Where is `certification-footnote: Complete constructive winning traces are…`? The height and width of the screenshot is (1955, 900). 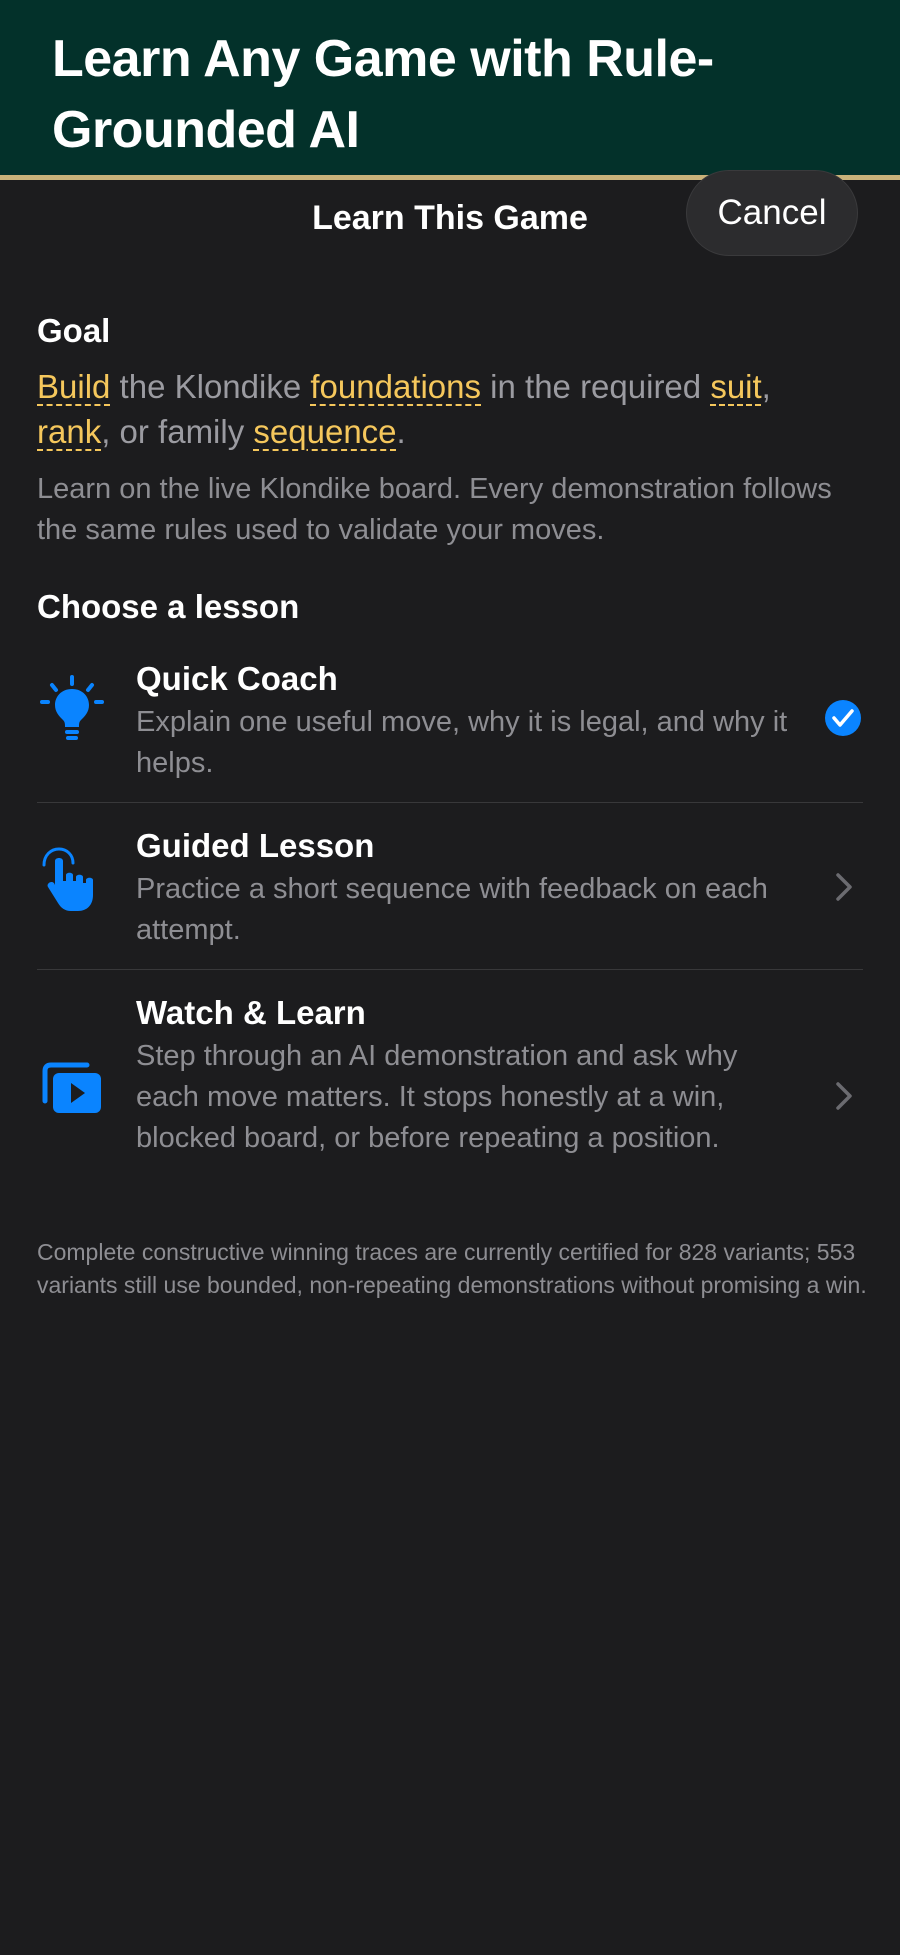 certification-footnote: Complete constructive winning traces are… is located at coordinates (452, 1268).